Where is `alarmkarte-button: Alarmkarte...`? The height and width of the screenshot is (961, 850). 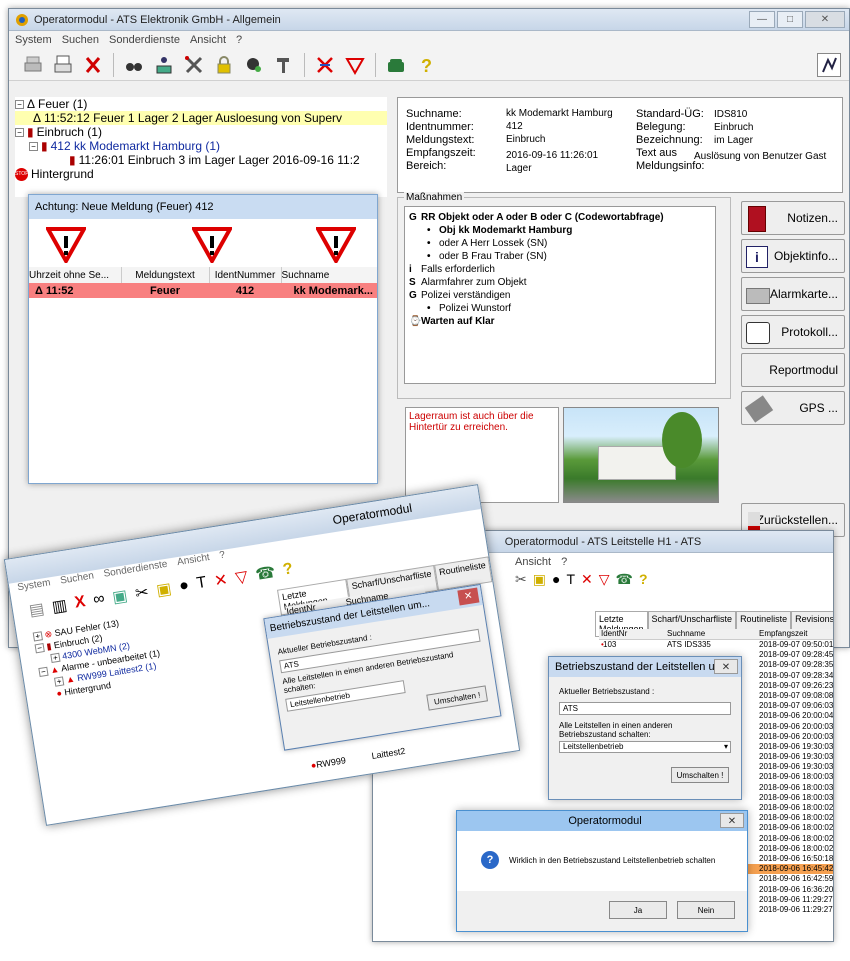 alarmkarte-button: Alarmkarte... is located at coordinates (793, 294).